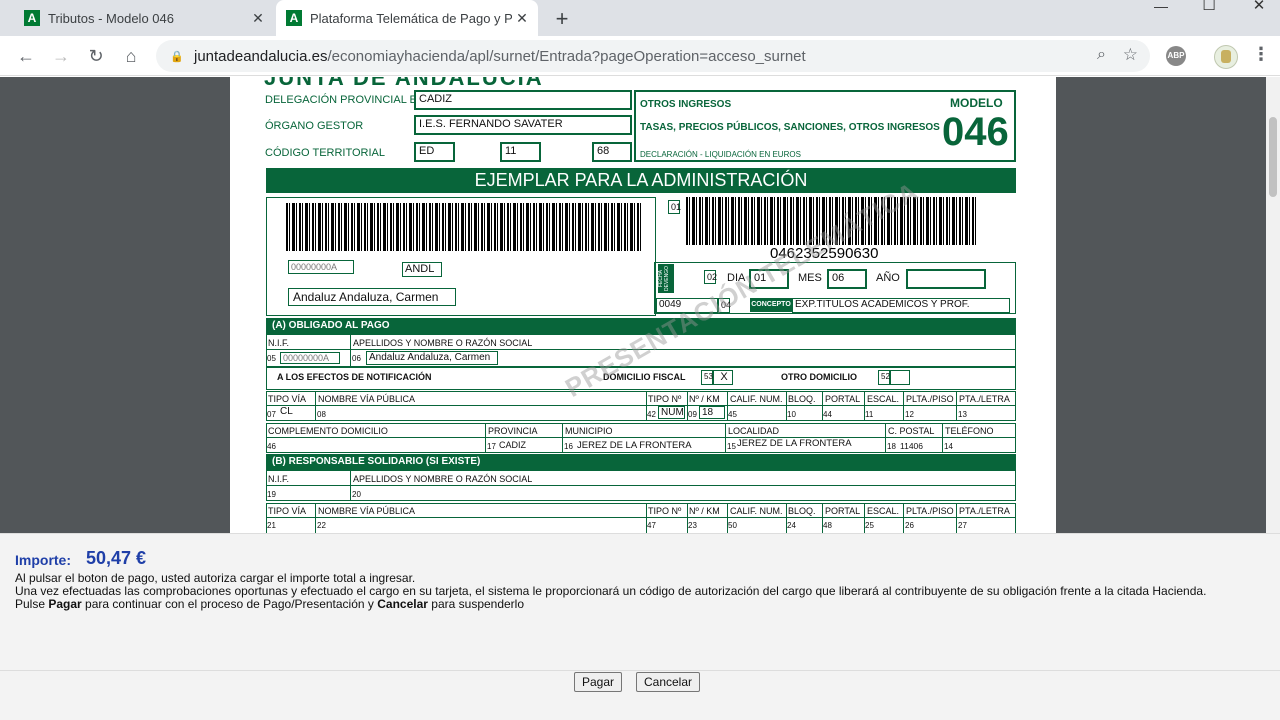 This screenshot has height=720, width=1280. Describe the element at coordinates (271, 414) in the screenshot. I see `num-07: 07` at that location.